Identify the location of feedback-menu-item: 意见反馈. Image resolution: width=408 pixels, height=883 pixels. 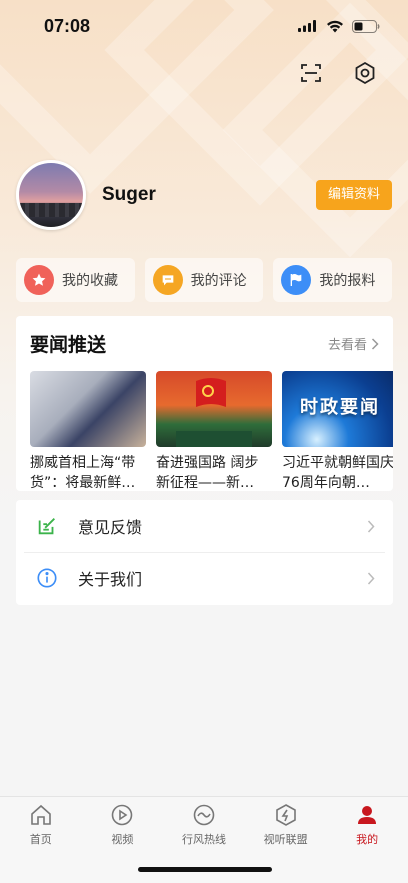
(204, 526).